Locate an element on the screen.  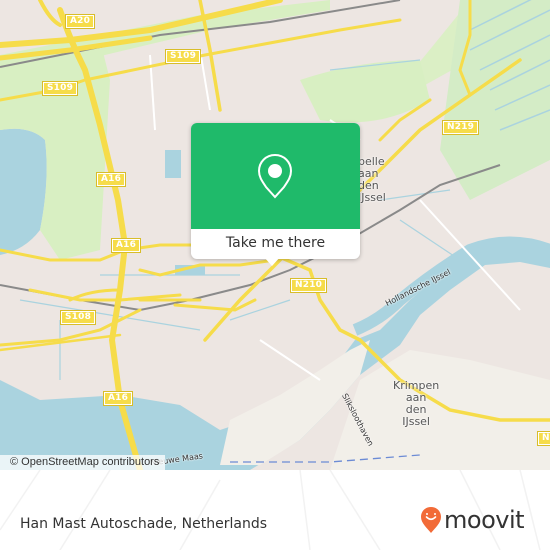
pond is located at coordinates (173, 164).